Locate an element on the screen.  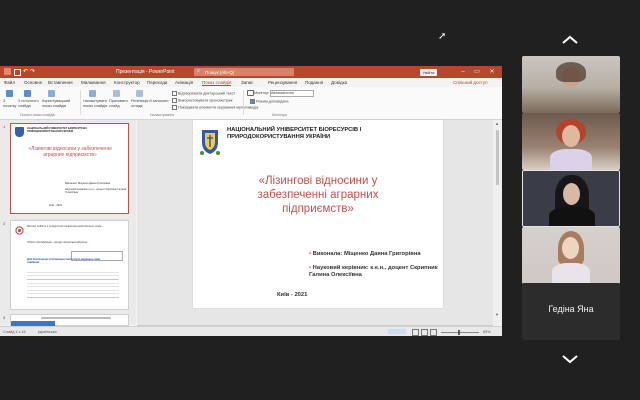
ribbon-button-label: Репетиція й записати оглядк is located at coordinates (151, 103).